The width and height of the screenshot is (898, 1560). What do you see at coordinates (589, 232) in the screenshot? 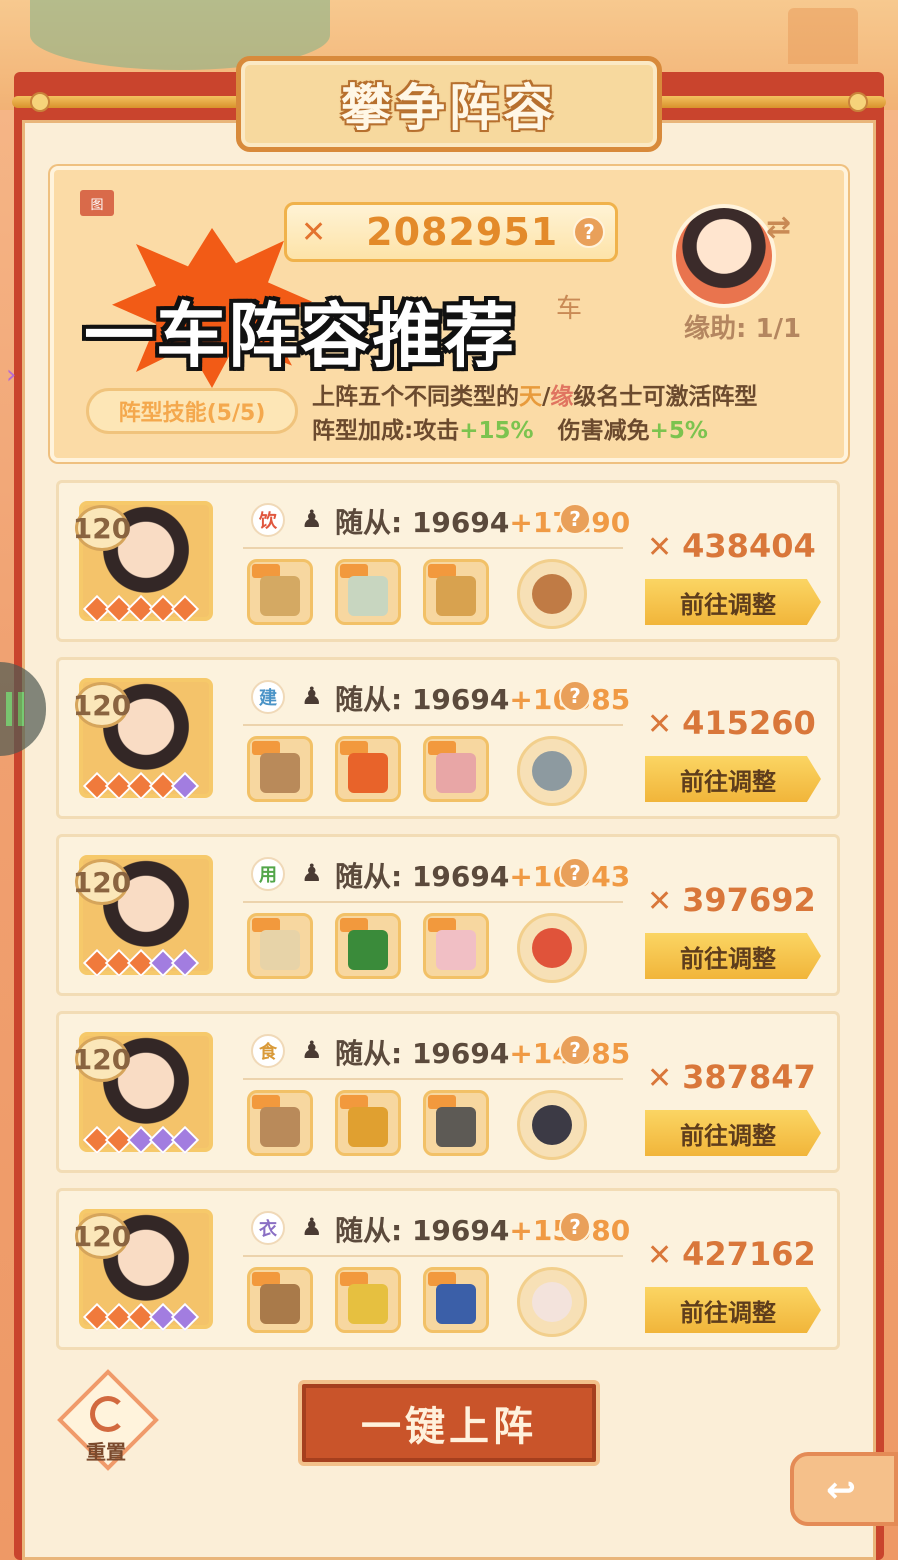
I see `power-help-icon: ?` at bounding box center [589, 232].